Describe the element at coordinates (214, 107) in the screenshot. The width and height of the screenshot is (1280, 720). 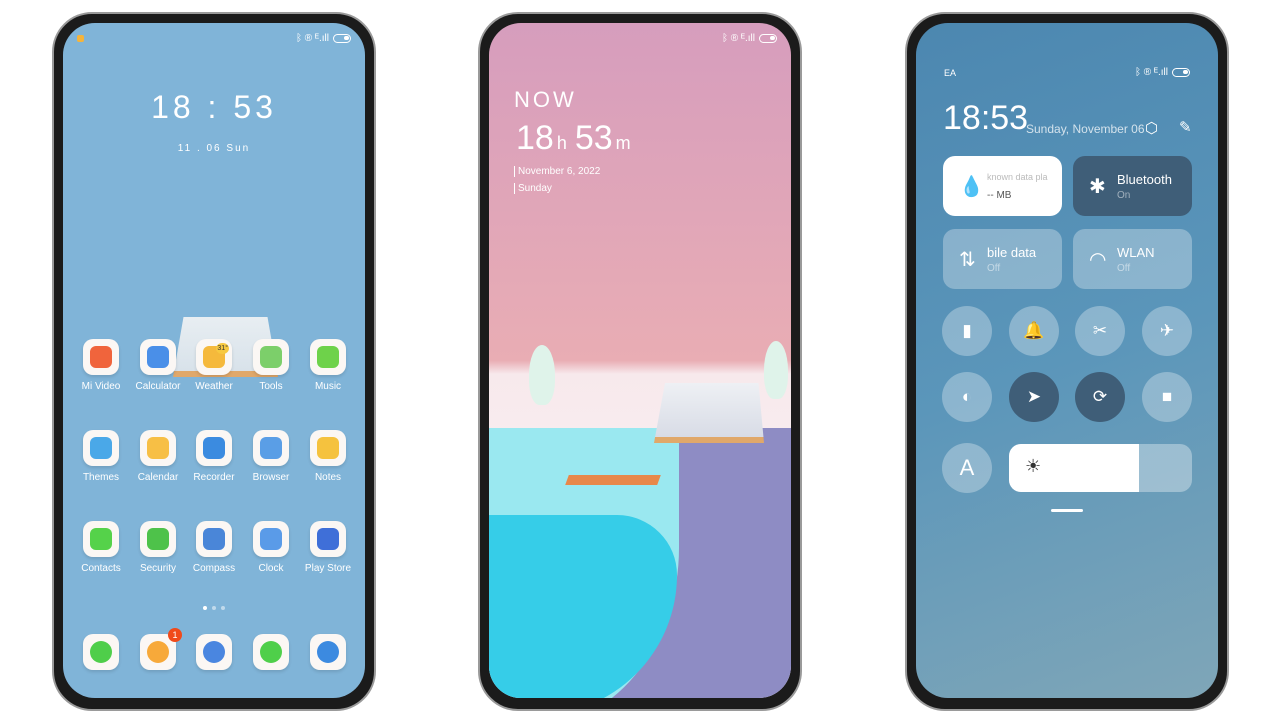
I see `clock-widget: 18 : 53` at that location.